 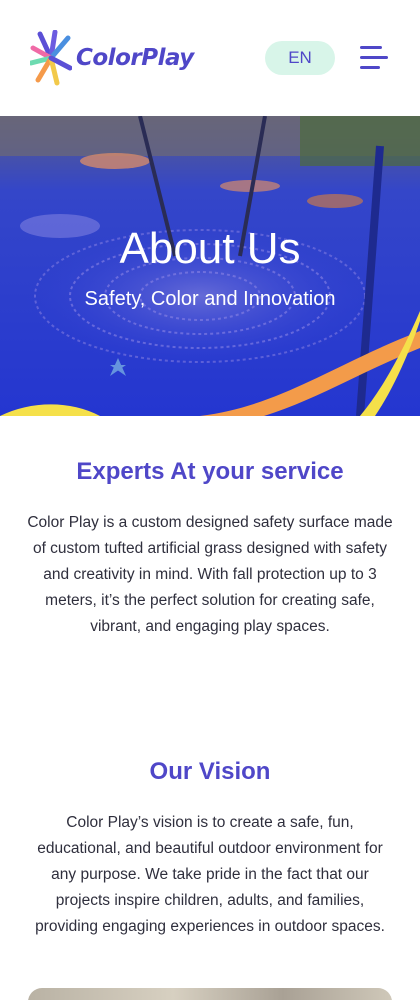 What do you see at coordinates (210, 471) in the screenshot?
I see `section-heading: Experts At your service` at bounding box center [210, 471].